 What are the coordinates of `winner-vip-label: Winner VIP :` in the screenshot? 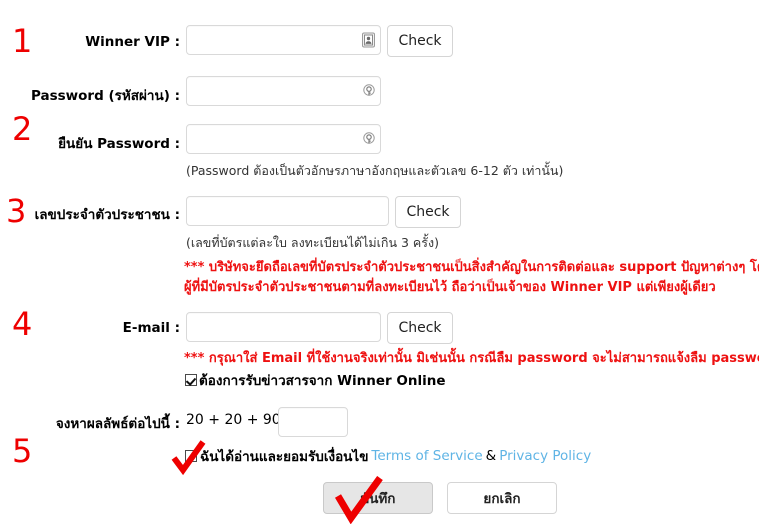 It's located at (132, 42).